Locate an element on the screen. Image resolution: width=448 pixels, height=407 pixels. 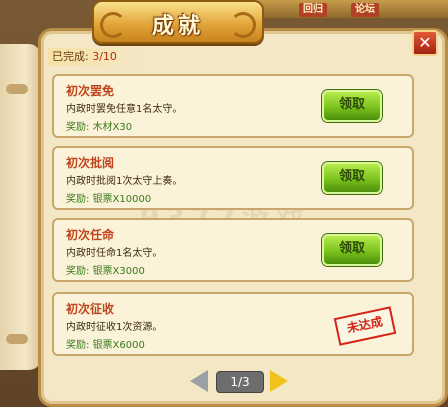
top-tab-return: 回归 is located at coordinates (313, 10).